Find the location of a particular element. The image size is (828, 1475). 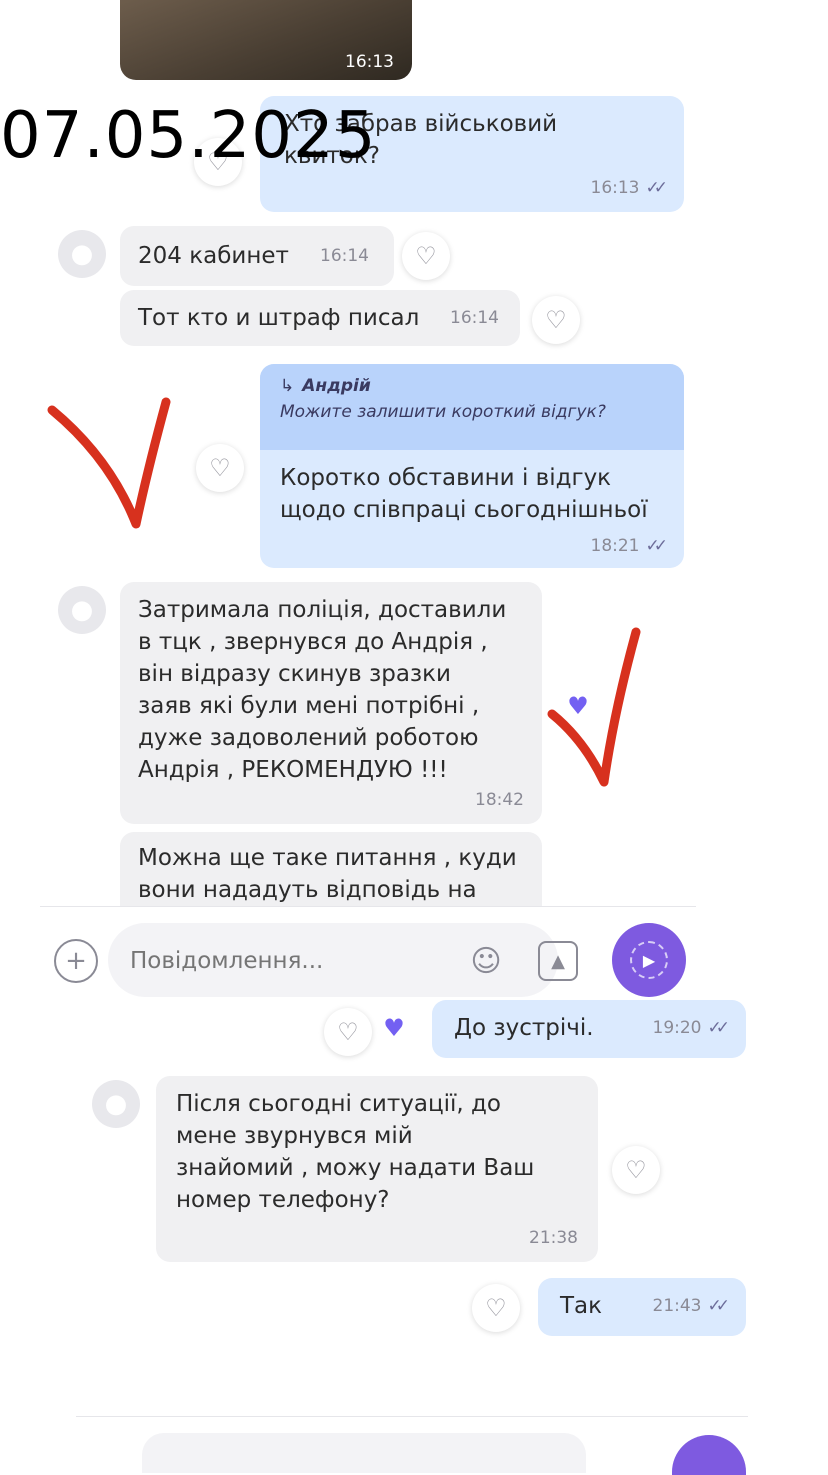

message-text: щодо співпраці сьогоднішньої is located at coordinates (464, 510).